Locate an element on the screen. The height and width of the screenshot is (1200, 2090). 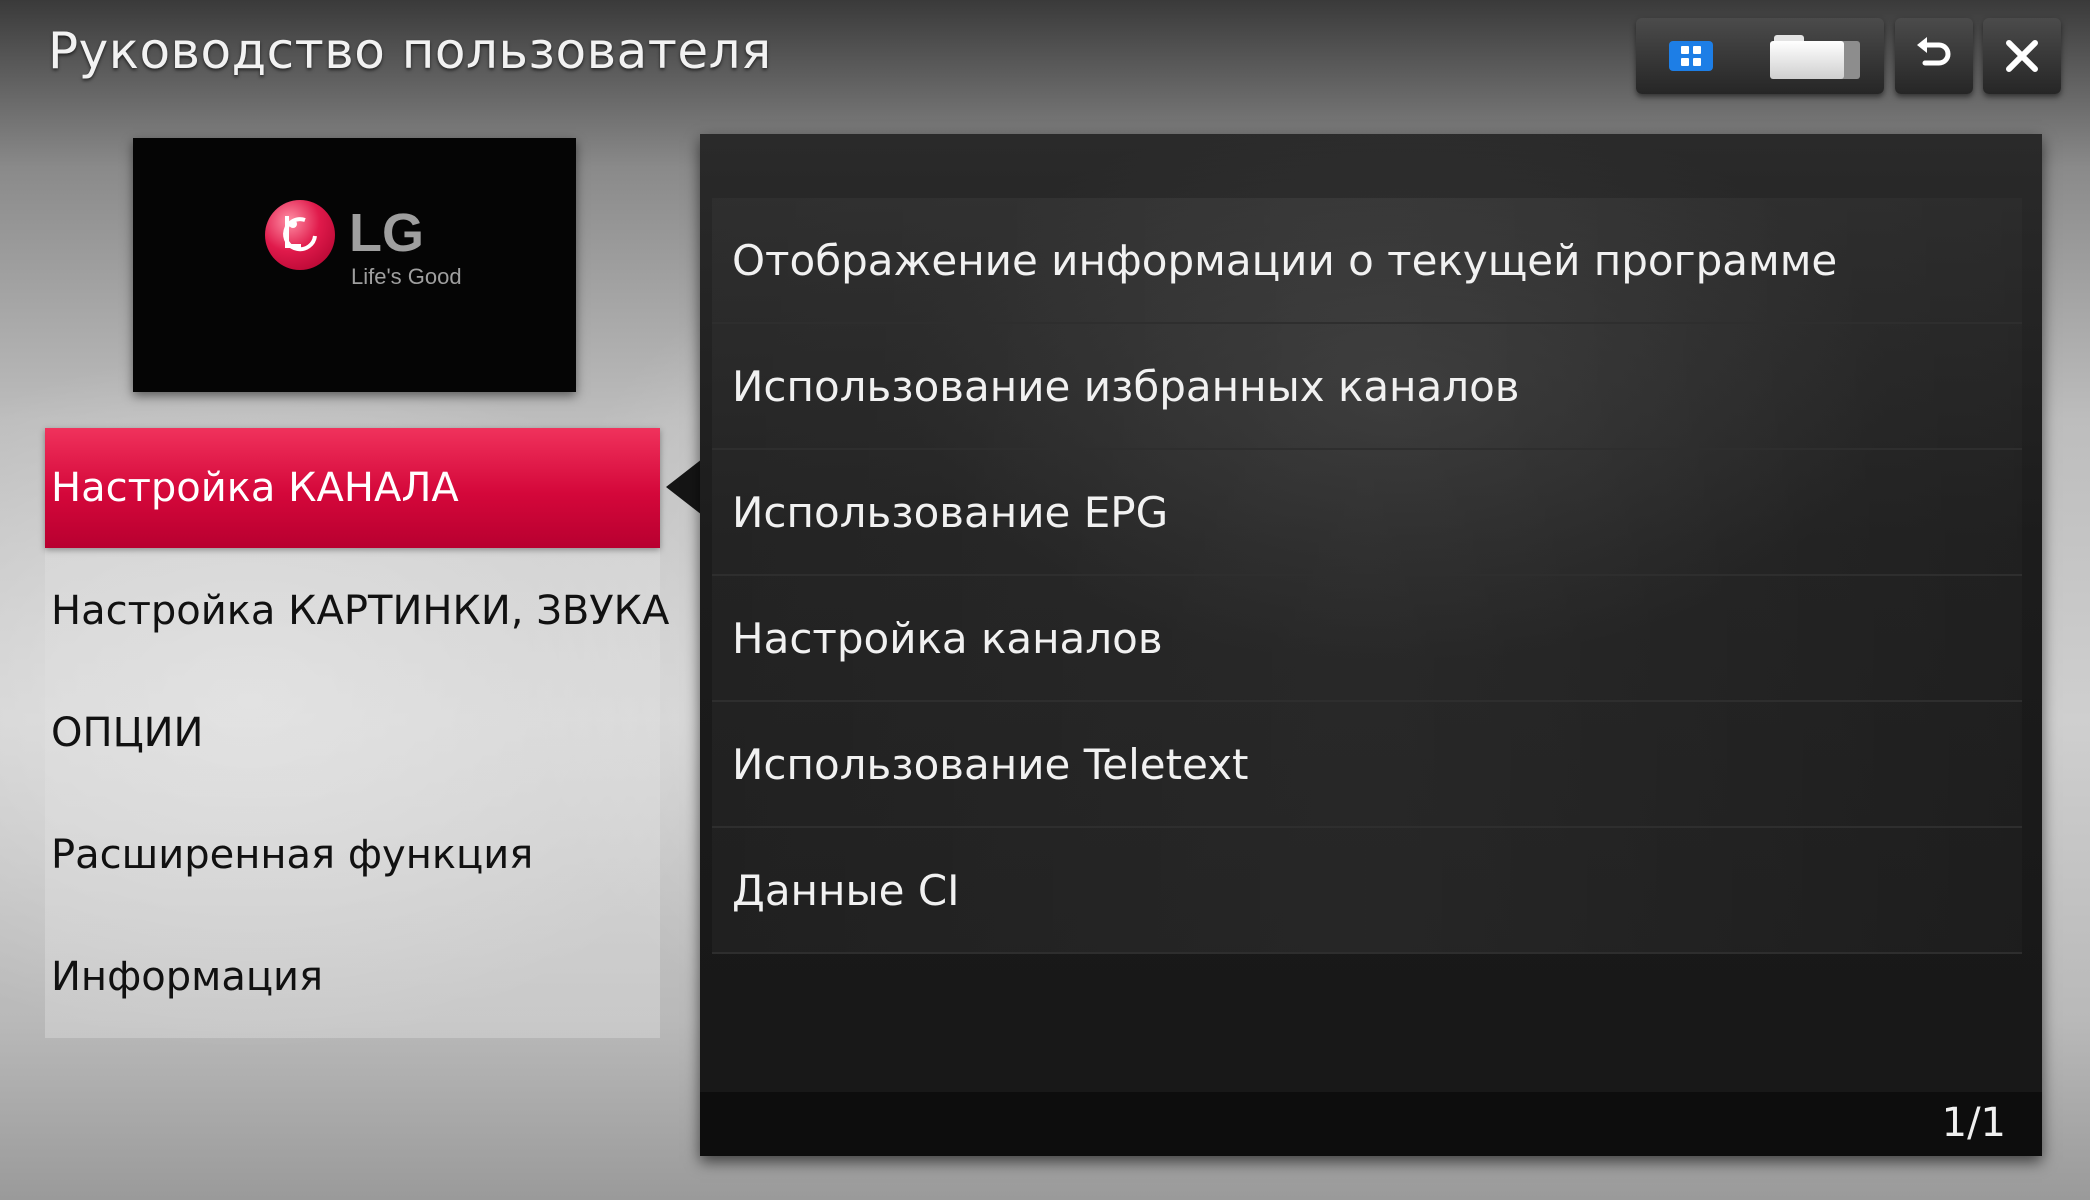
panel-footer: 1/1 is located at coordinates (1371, 1124).